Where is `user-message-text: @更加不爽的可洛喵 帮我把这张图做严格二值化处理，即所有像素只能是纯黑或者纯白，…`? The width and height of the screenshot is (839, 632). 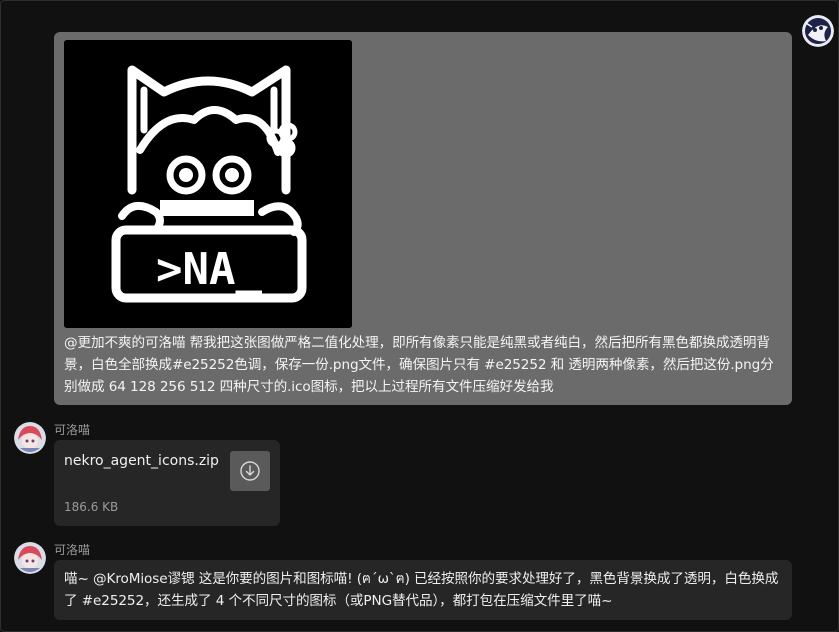 user-message-text: @更加不爽的可洛喵 帮我把这张图做严格二值化处理，即所有像素只能是纯黑或者纯白，… is located at coordinates (419, 365).